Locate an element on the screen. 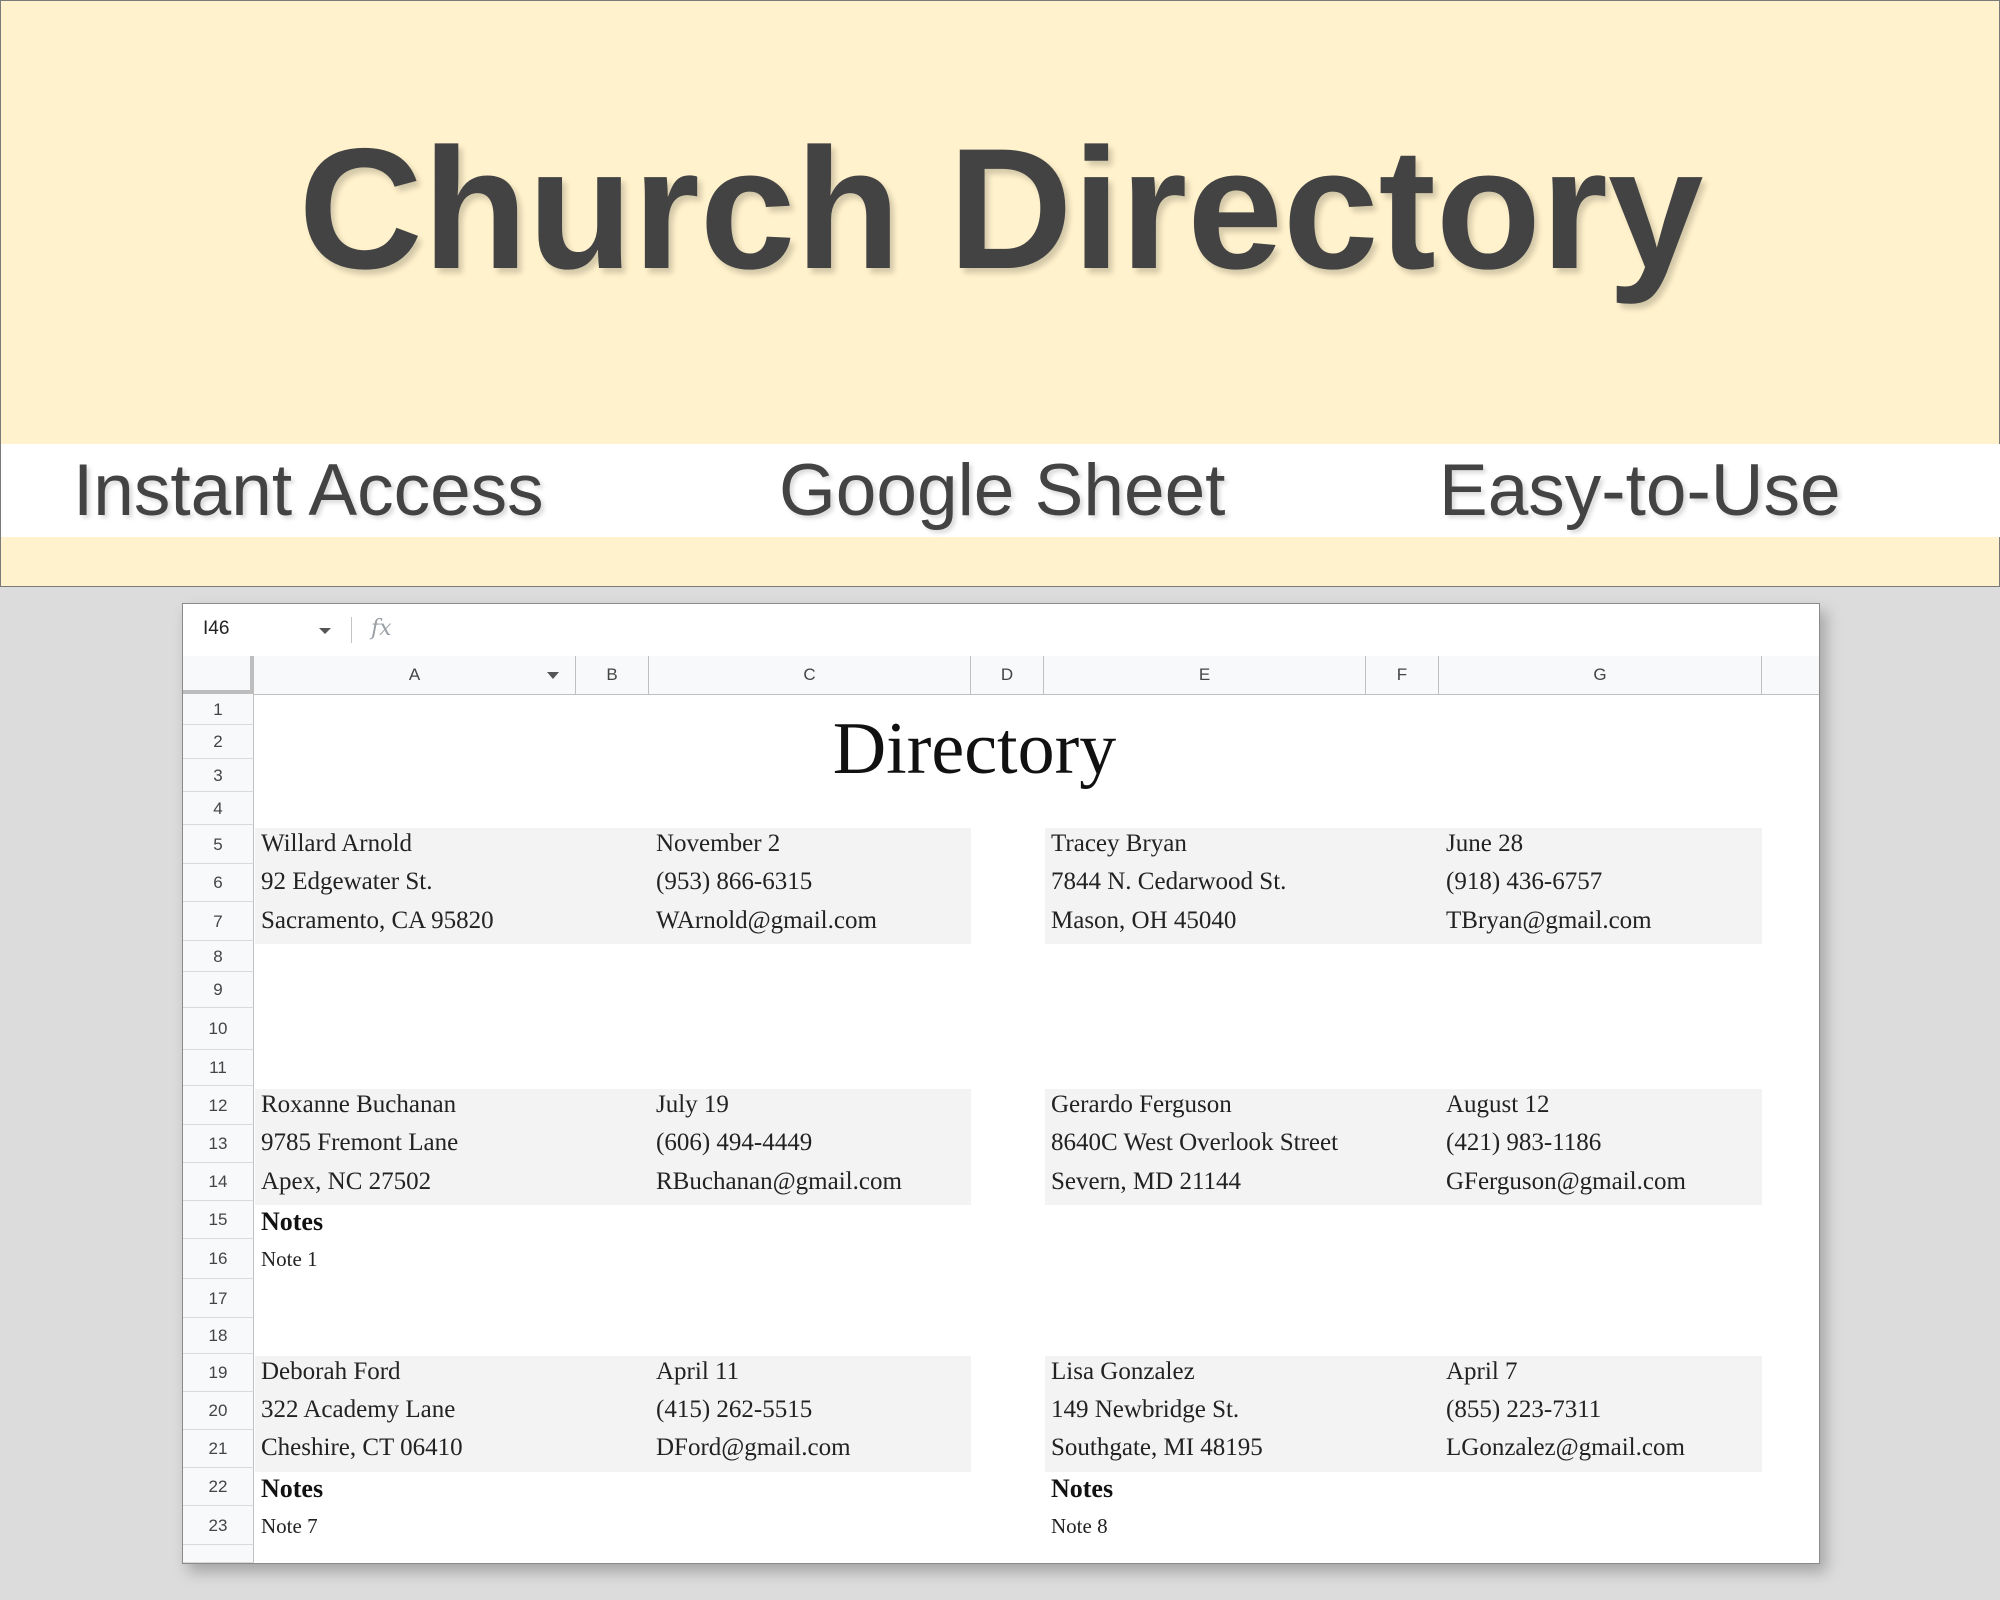 The width and height of the screenshot is (2000, 1600). note-text: Note 1 is located at coordinates (289, 1259).